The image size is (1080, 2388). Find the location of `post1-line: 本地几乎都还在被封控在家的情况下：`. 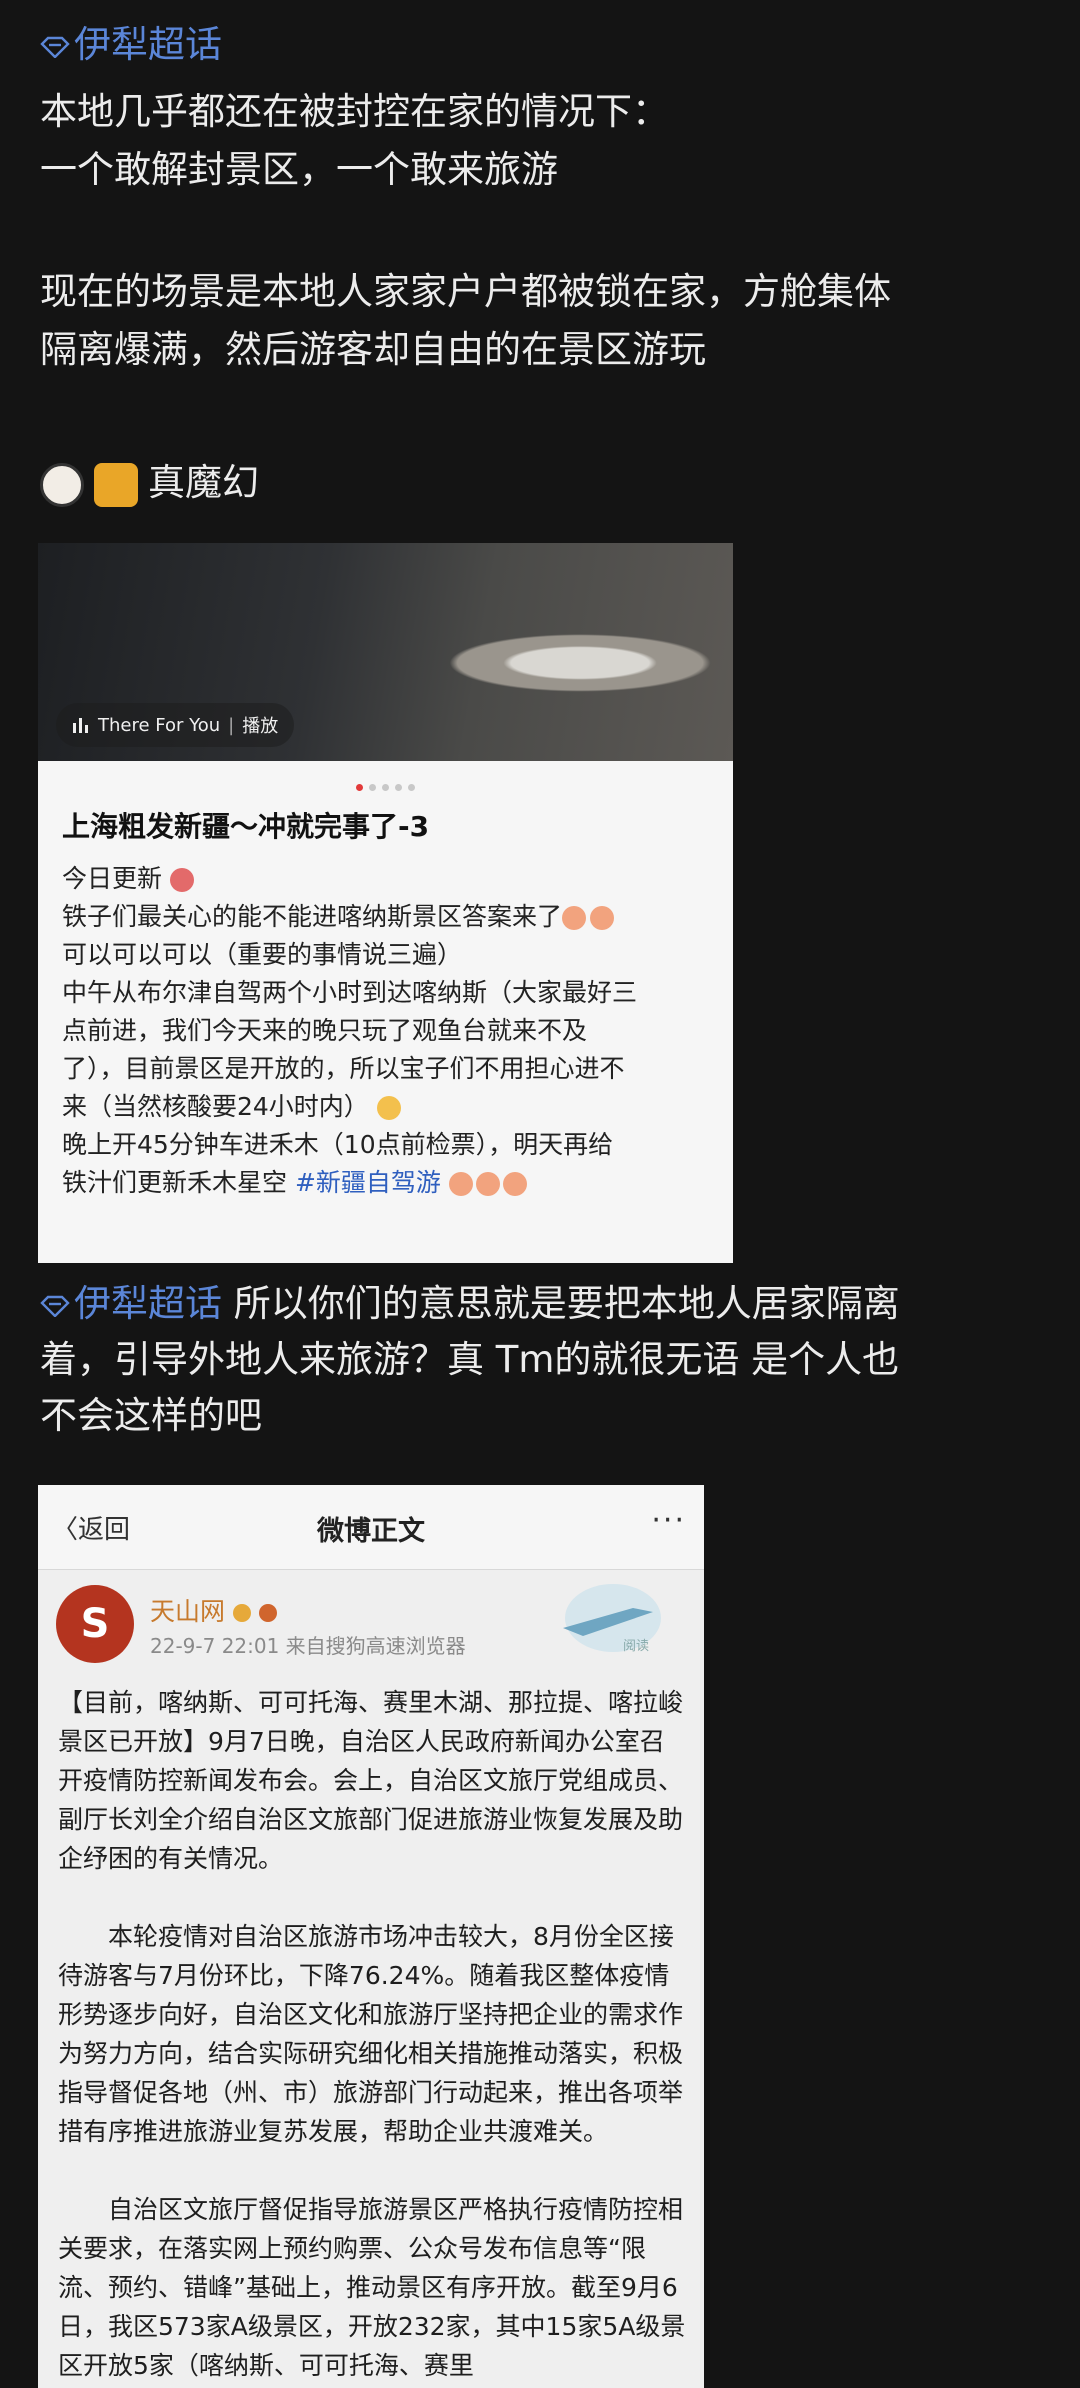

post1-line: 本地几乎都还在被封控在家的情况下： is located at coordinates (354, 111).